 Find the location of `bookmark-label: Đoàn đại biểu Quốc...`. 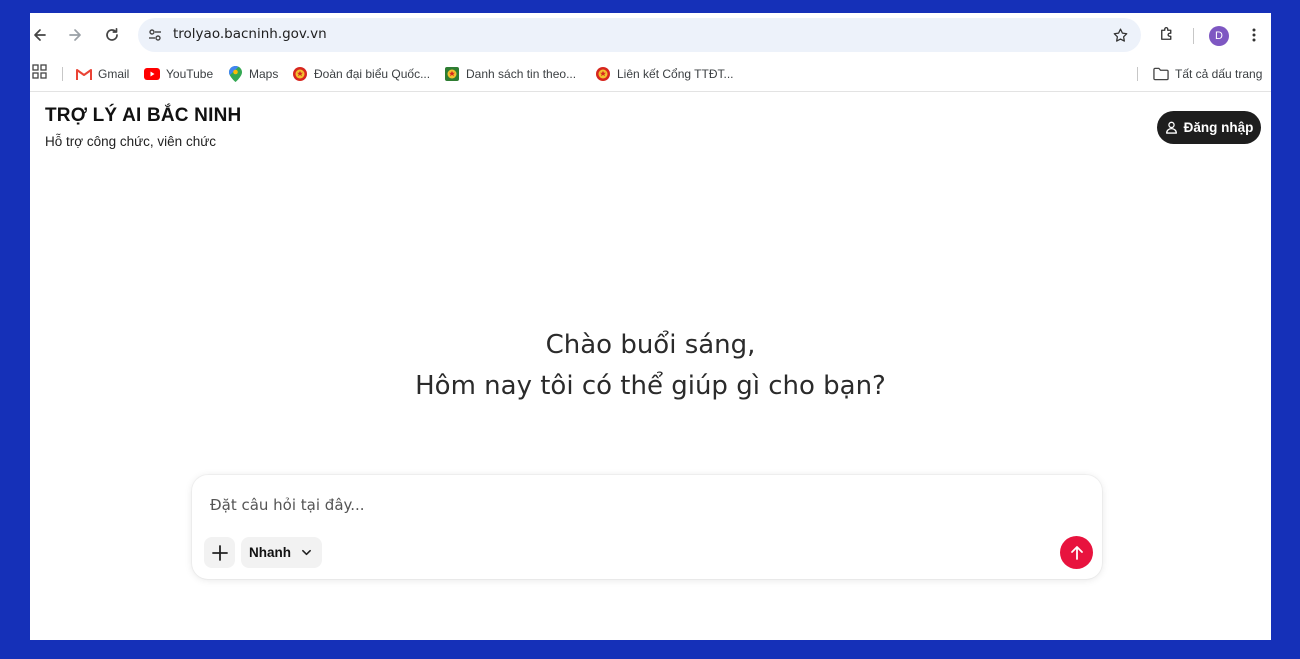

bookmark-label: Đoàn đại biểu Quốc... is located at coordinates (372, 74).